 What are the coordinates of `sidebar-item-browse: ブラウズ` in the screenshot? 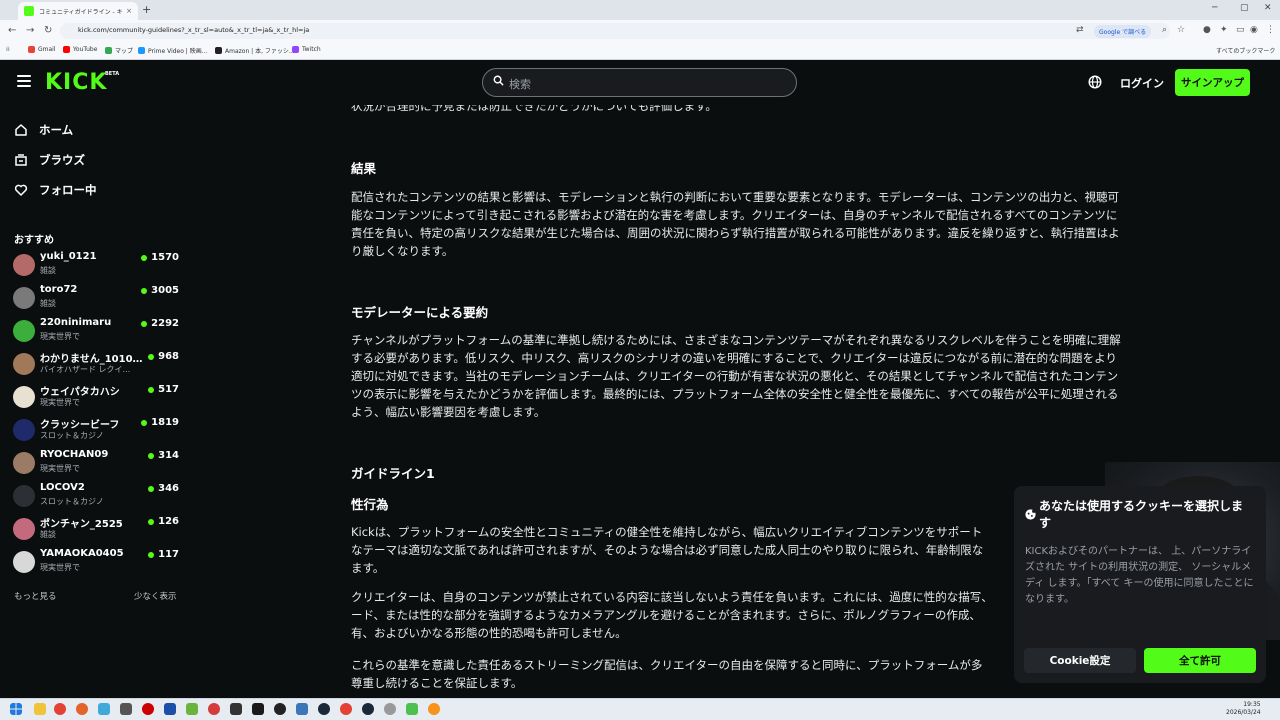 It's located at (49, 160).